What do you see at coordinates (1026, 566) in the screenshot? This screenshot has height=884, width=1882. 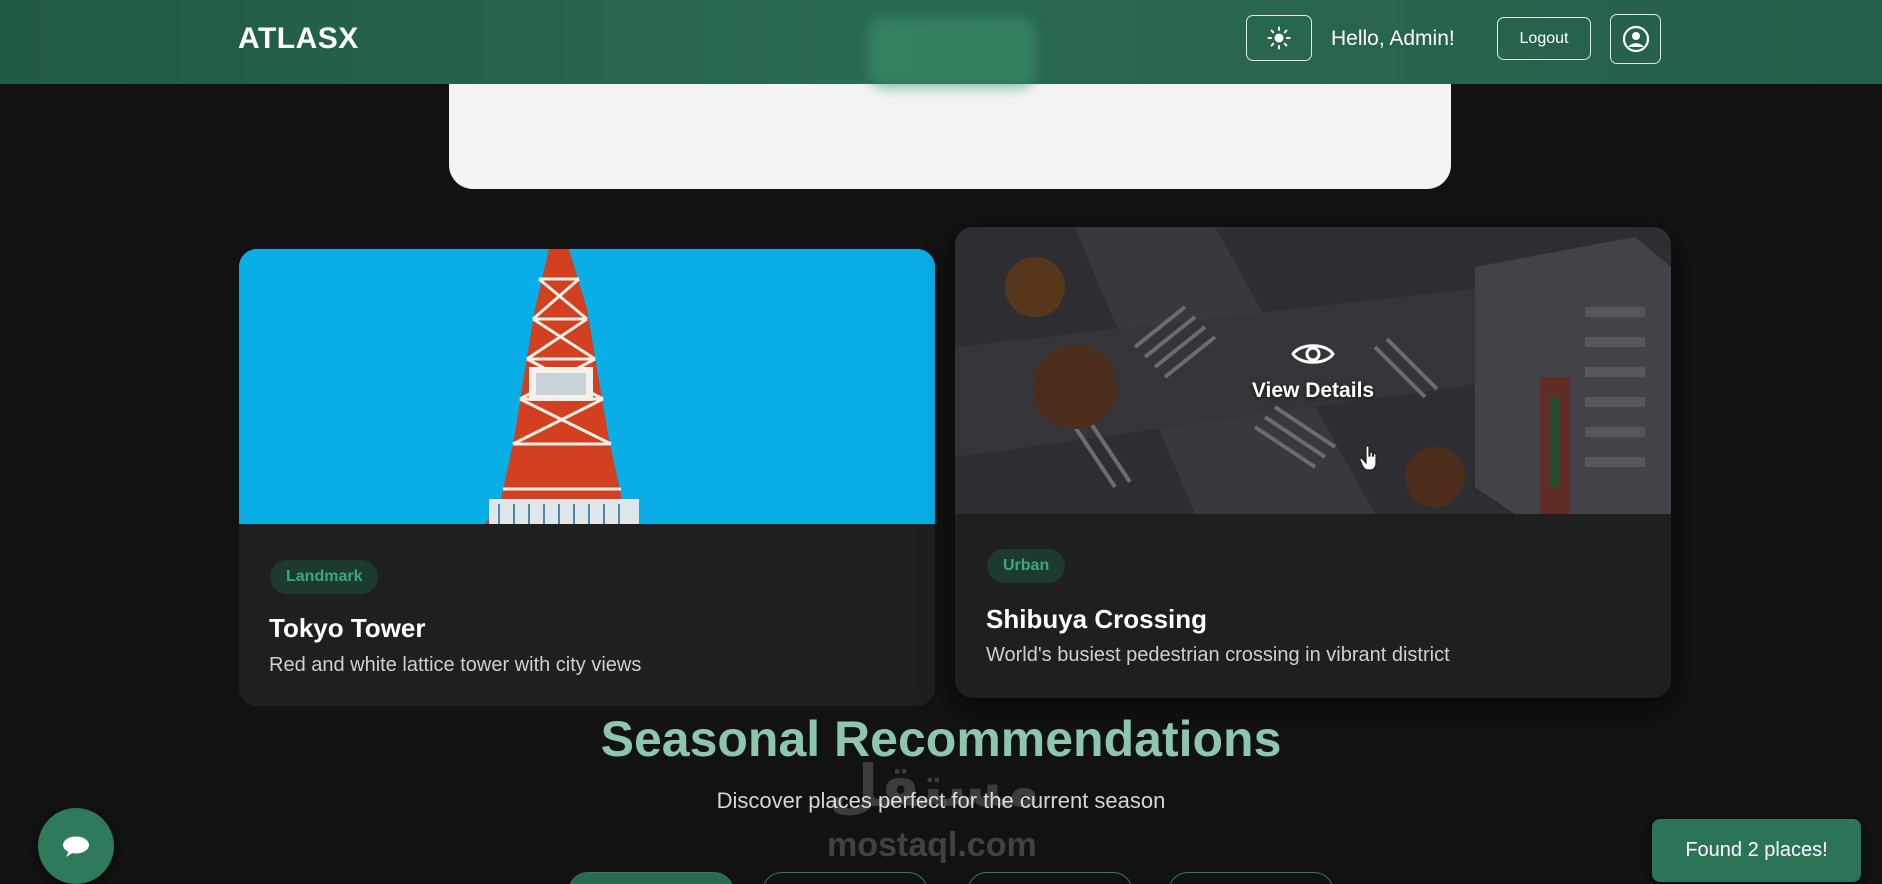 I see `category-tag: Urban` at bounding box center [1026, 566].